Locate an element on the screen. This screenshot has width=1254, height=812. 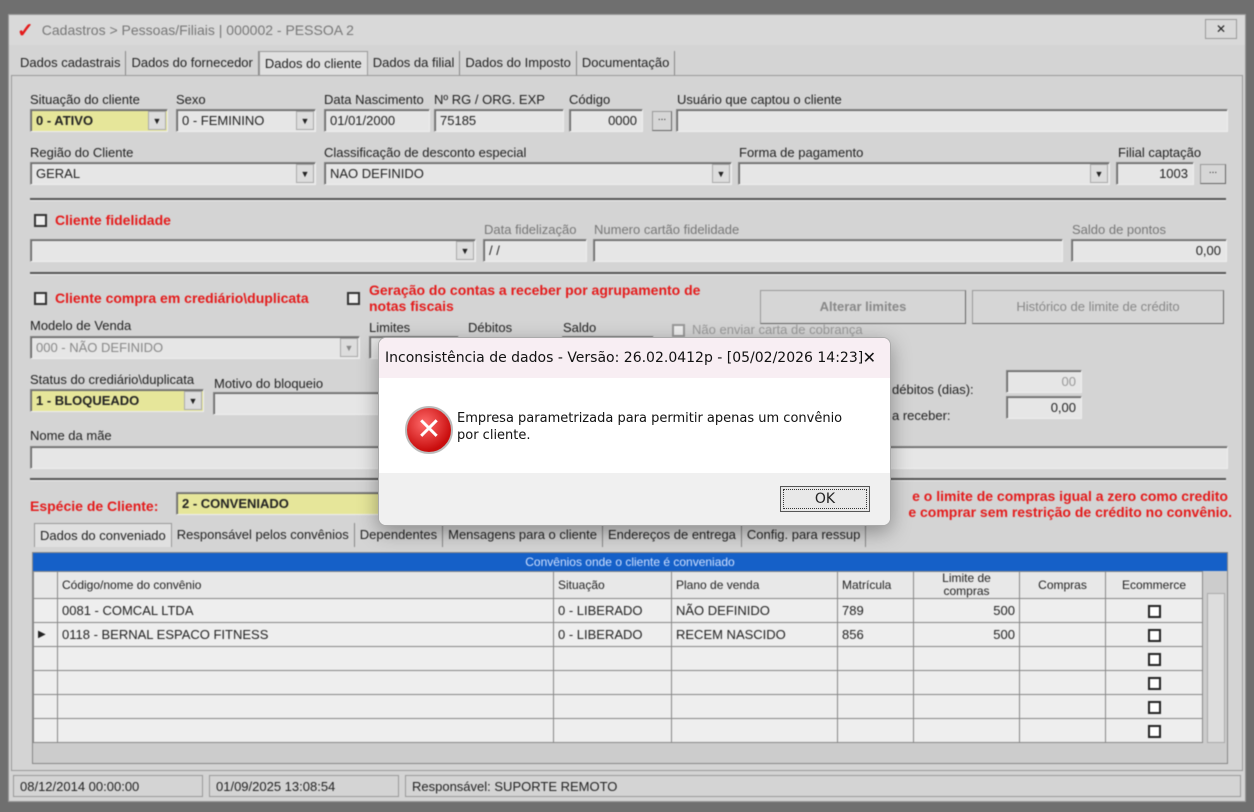
usuario-input is located at coordinates (952, 120).